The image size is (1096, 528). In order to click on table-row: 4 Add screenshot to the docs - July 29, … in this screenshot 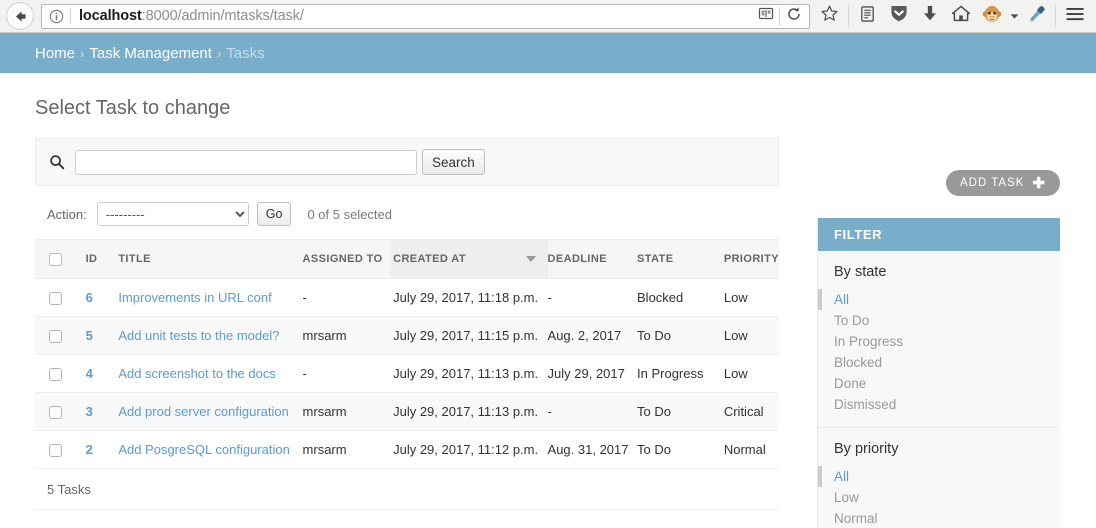, I will do `click(407, 374)`.